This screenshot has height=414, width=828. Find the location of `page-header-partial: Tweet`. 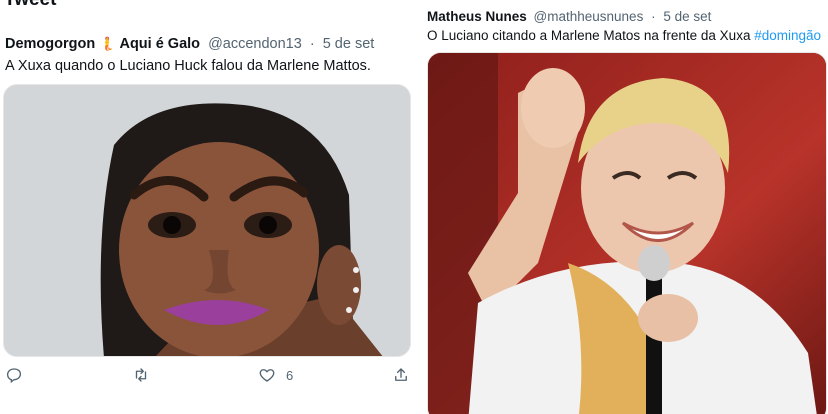

page-header-partial: Tweet is located at coordinates (30, 5).